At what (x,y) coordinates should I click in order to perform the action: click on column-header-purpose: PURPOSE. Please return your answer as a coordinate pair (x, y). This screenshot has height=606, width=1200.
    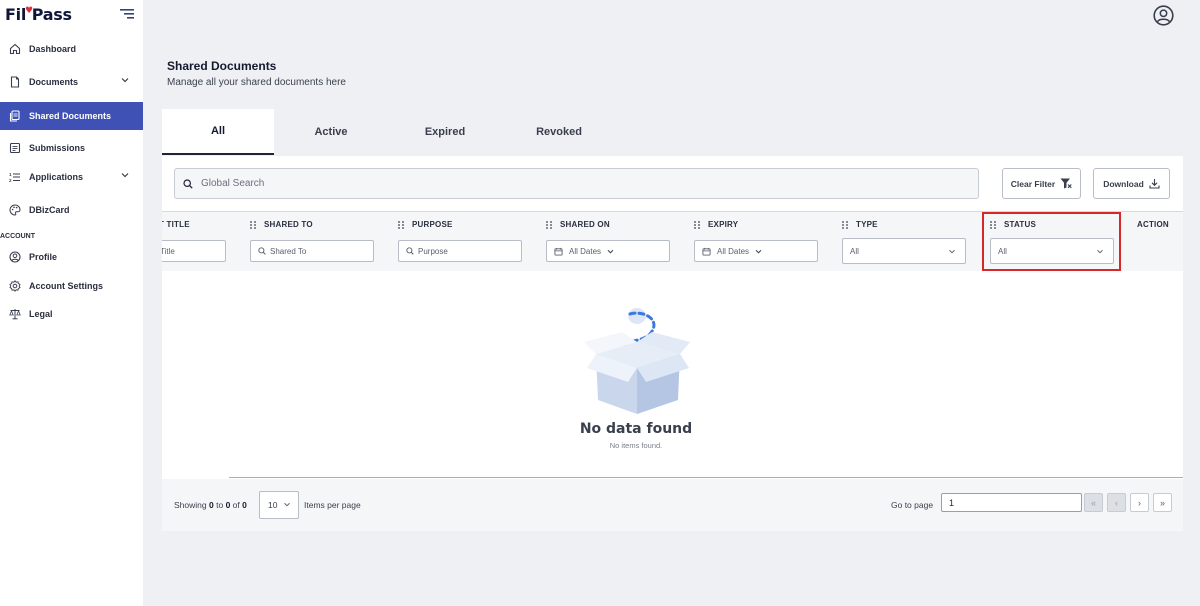
    Looking at the image, I should click on (425, 224).